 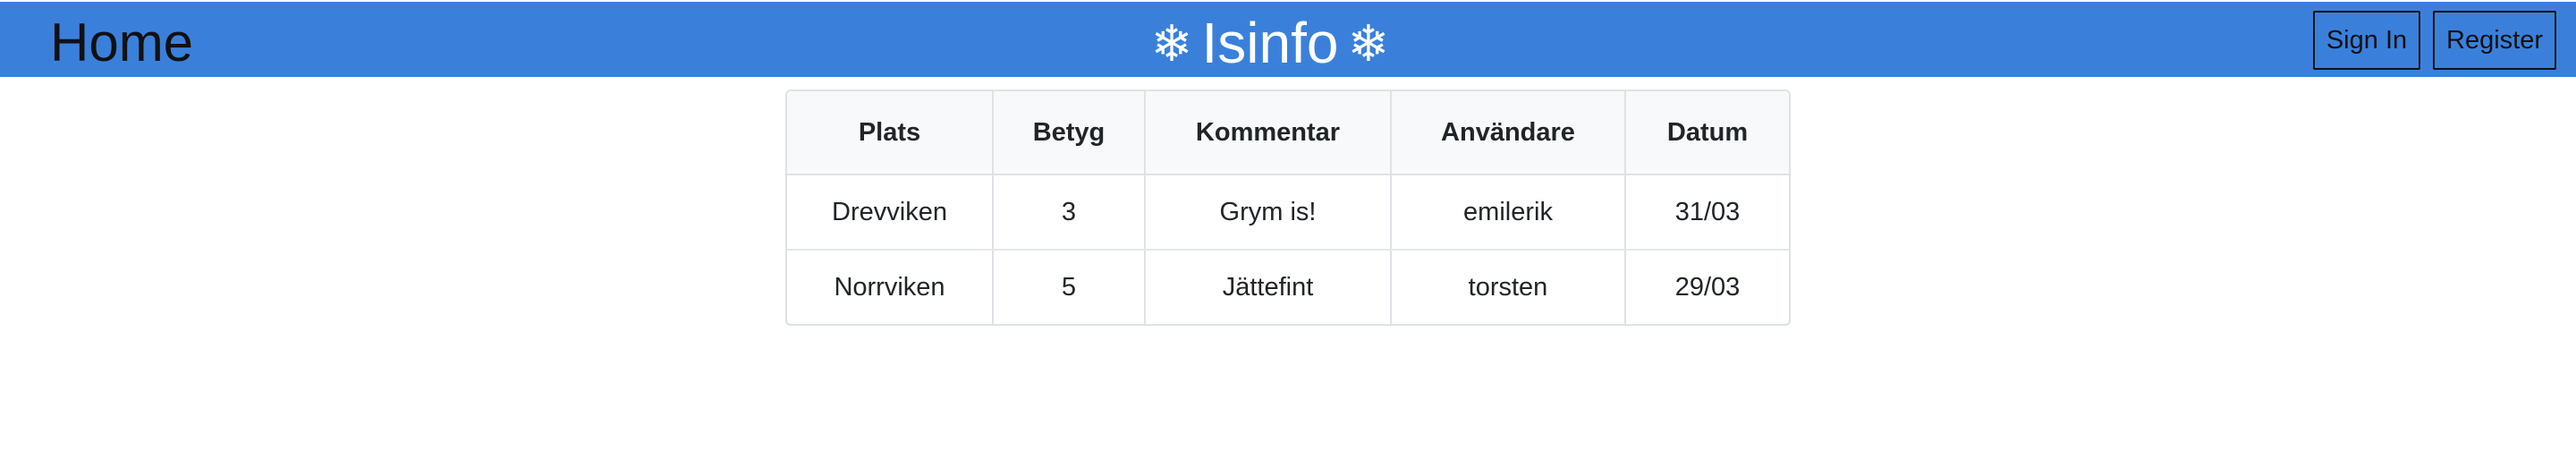 What do you see at coordinates (2366, 40) in the screenshot?
I see `sign-in-button: Sign In` at bounding box center [2366, 40].